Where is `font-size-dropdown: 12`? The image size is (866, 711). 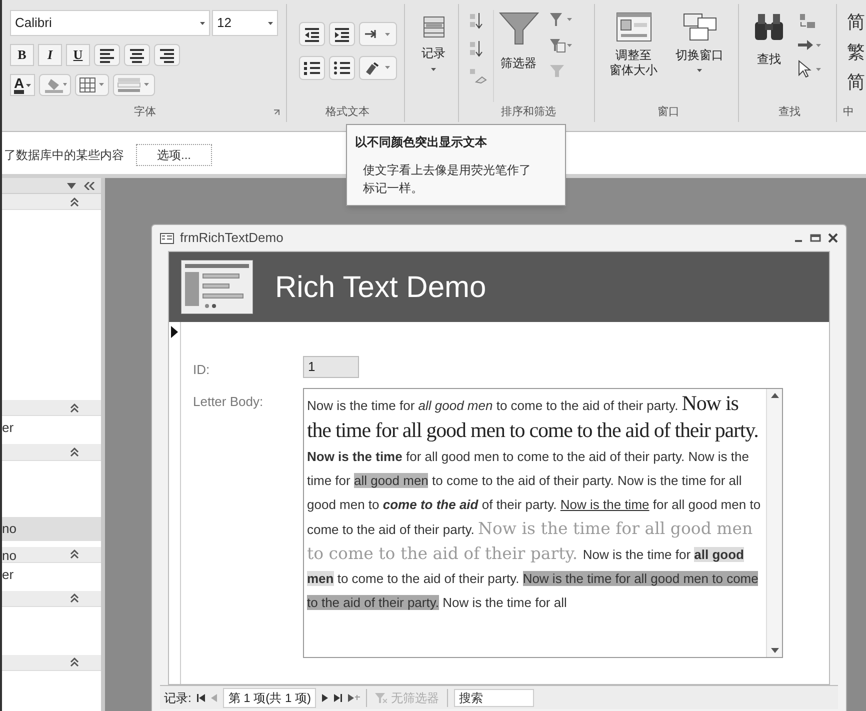 font-size-dropdown: 12 is located at coordinates (245, 23).